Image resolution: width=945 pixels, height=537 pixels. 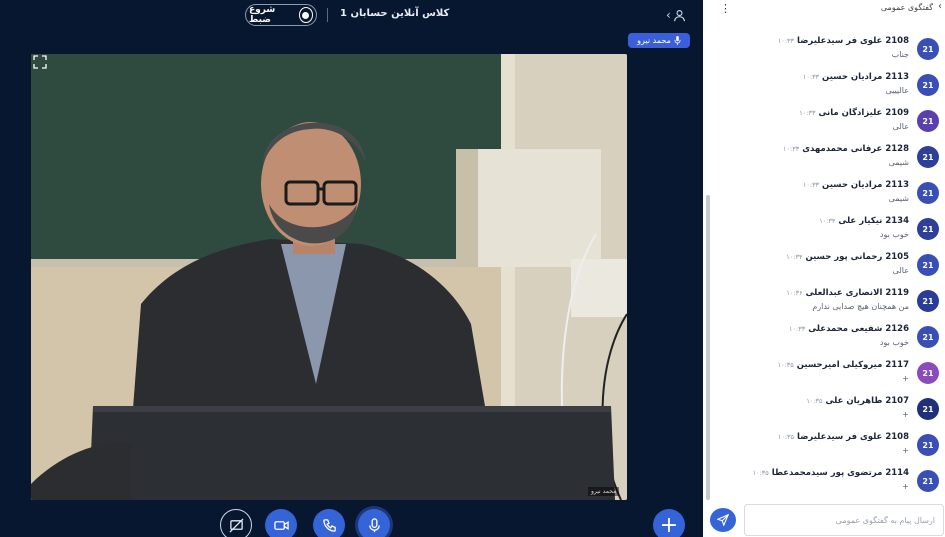 What do you see at coordinates (857, 257) in the screenshot?
I see `sender-name: 2105 رحمانی پور حسین` at bounding box center [857, 257].